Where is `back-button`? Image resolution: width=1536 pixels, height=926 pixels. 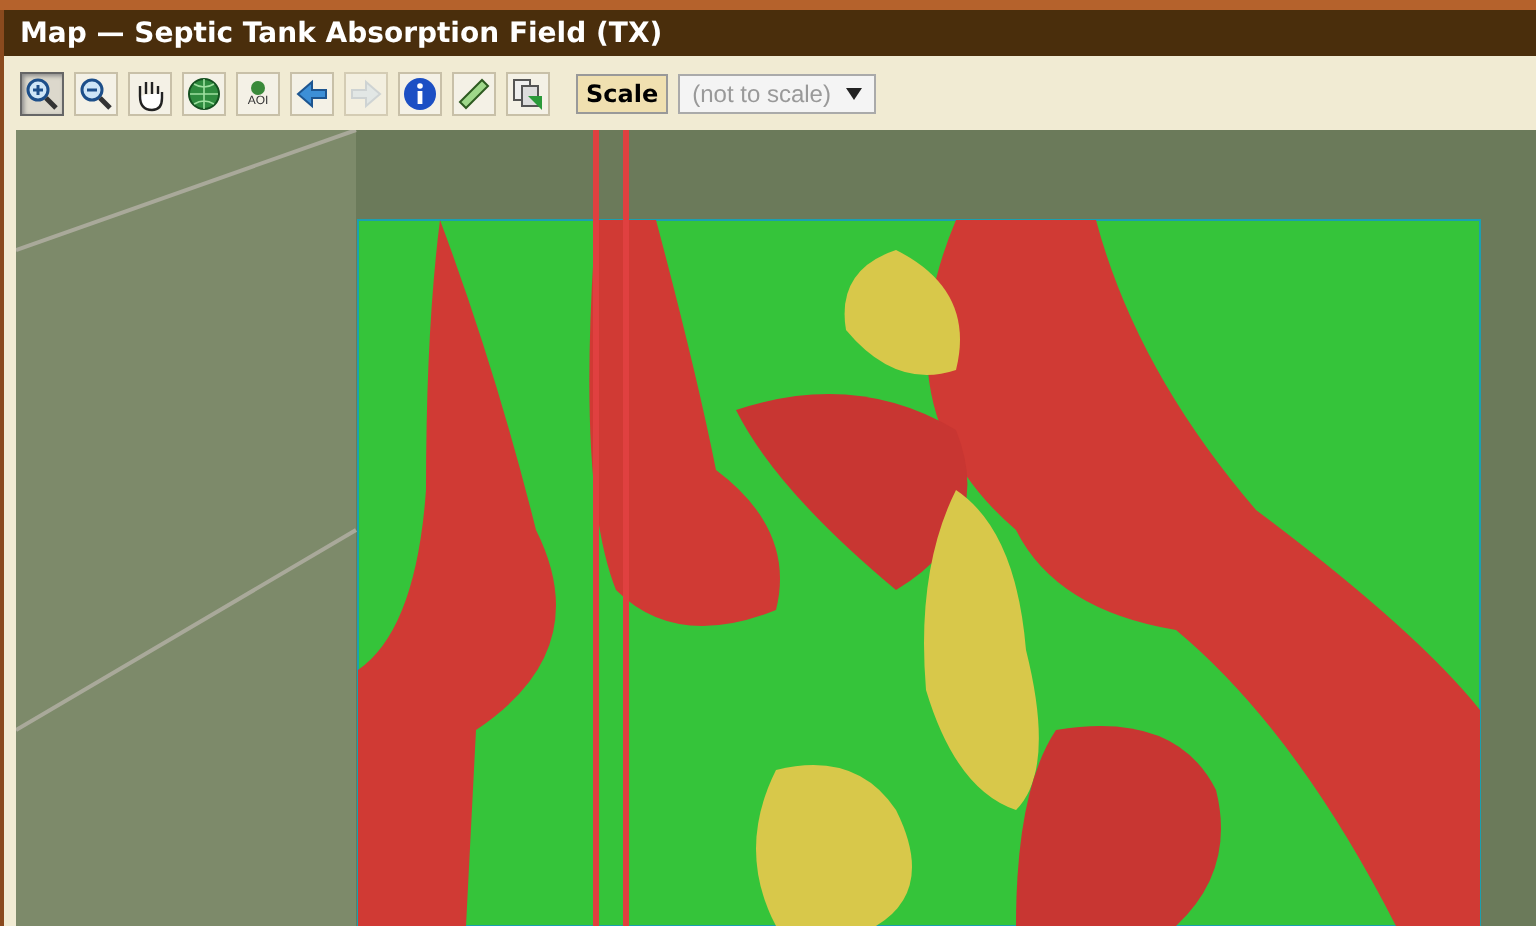 back-button is located at coordinates (312, 93).